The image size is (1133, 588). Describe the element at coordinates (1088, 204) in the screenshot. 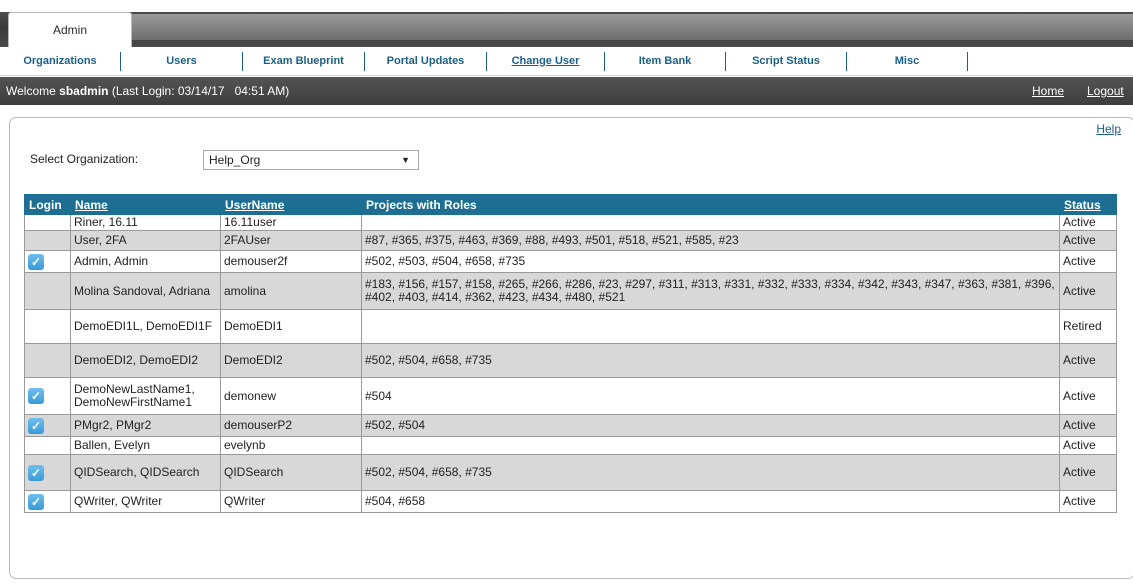

I see `header-status-sort: Status` at that location.